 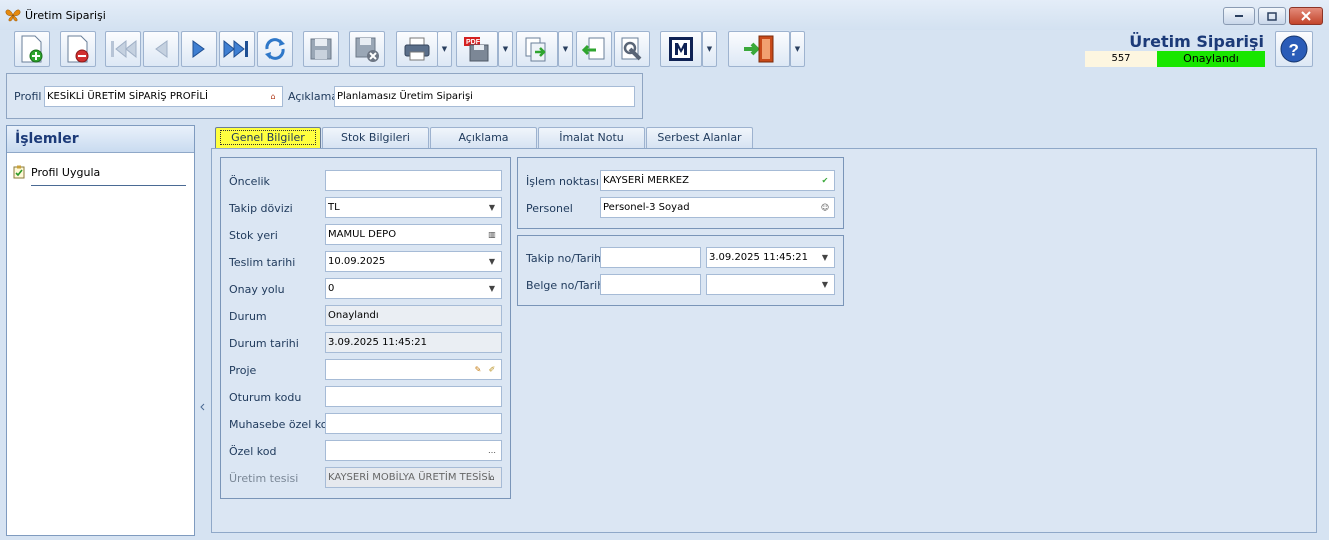 I want to click on stok-yeri-label: Stok yeri, so click(x=253, y=235).